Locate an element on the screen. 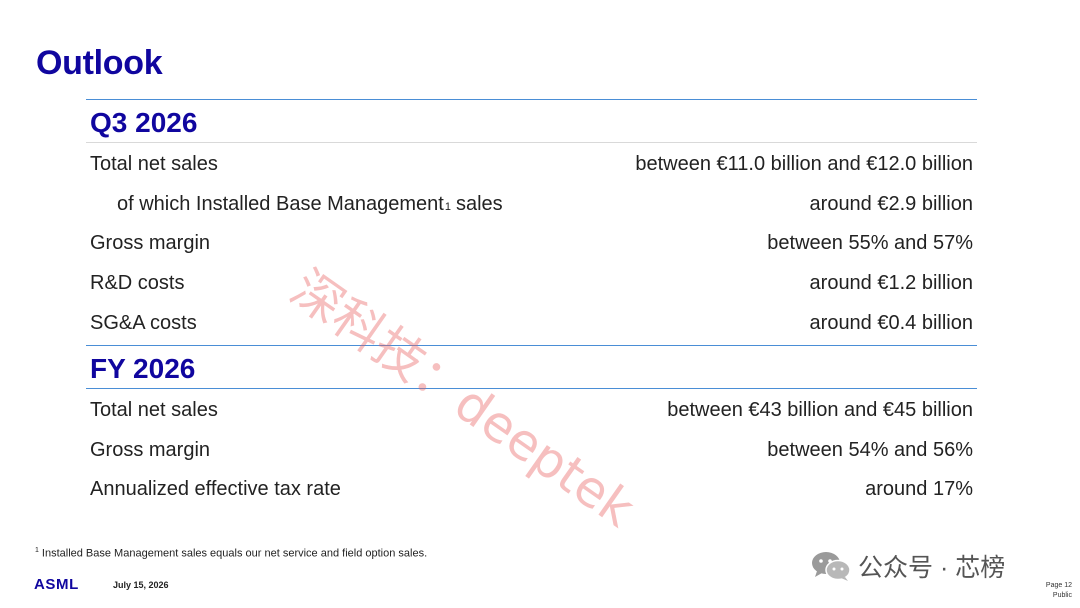 The image size is (1080, 608). row-label-suffix: sales is located at coordinates (479, 203).